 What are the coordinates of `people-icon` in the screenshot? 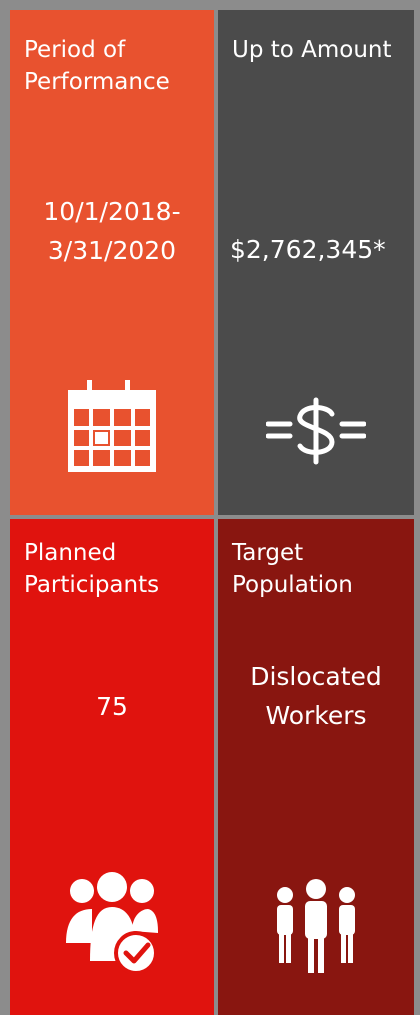 It's located at (316, 925).